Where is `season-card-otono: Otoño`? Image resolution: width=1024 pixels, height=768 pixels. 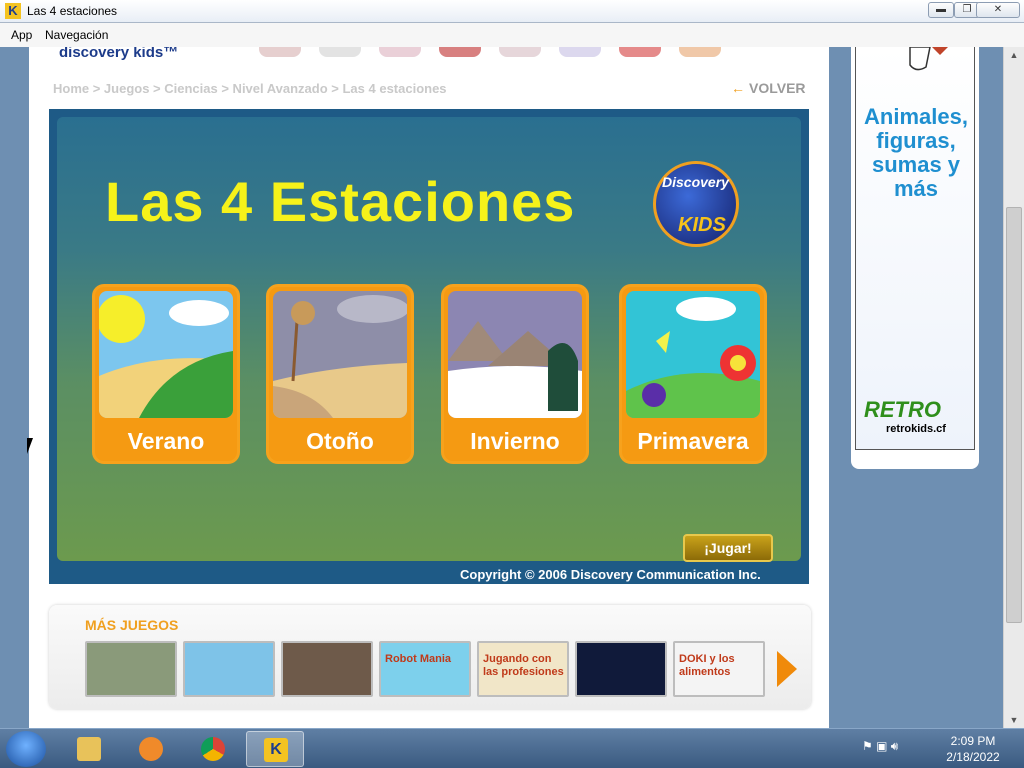
season-card-otono: Otoño is located at coordinates (340, 374).